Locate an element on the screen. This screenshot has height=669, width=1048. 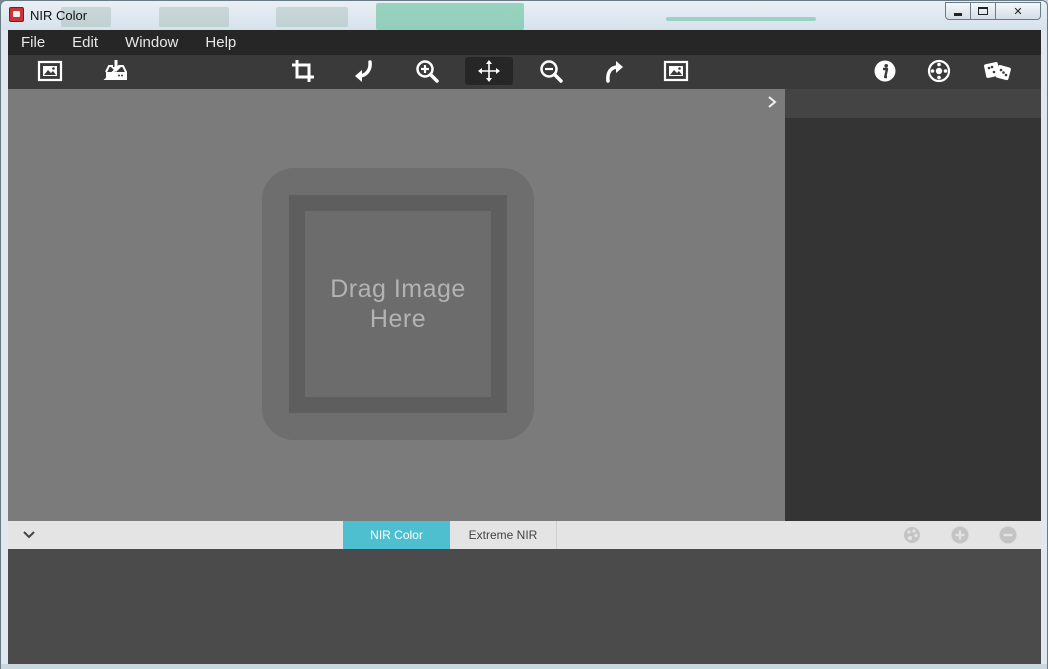
app-logo-icon is located at coordinates (16, 14).